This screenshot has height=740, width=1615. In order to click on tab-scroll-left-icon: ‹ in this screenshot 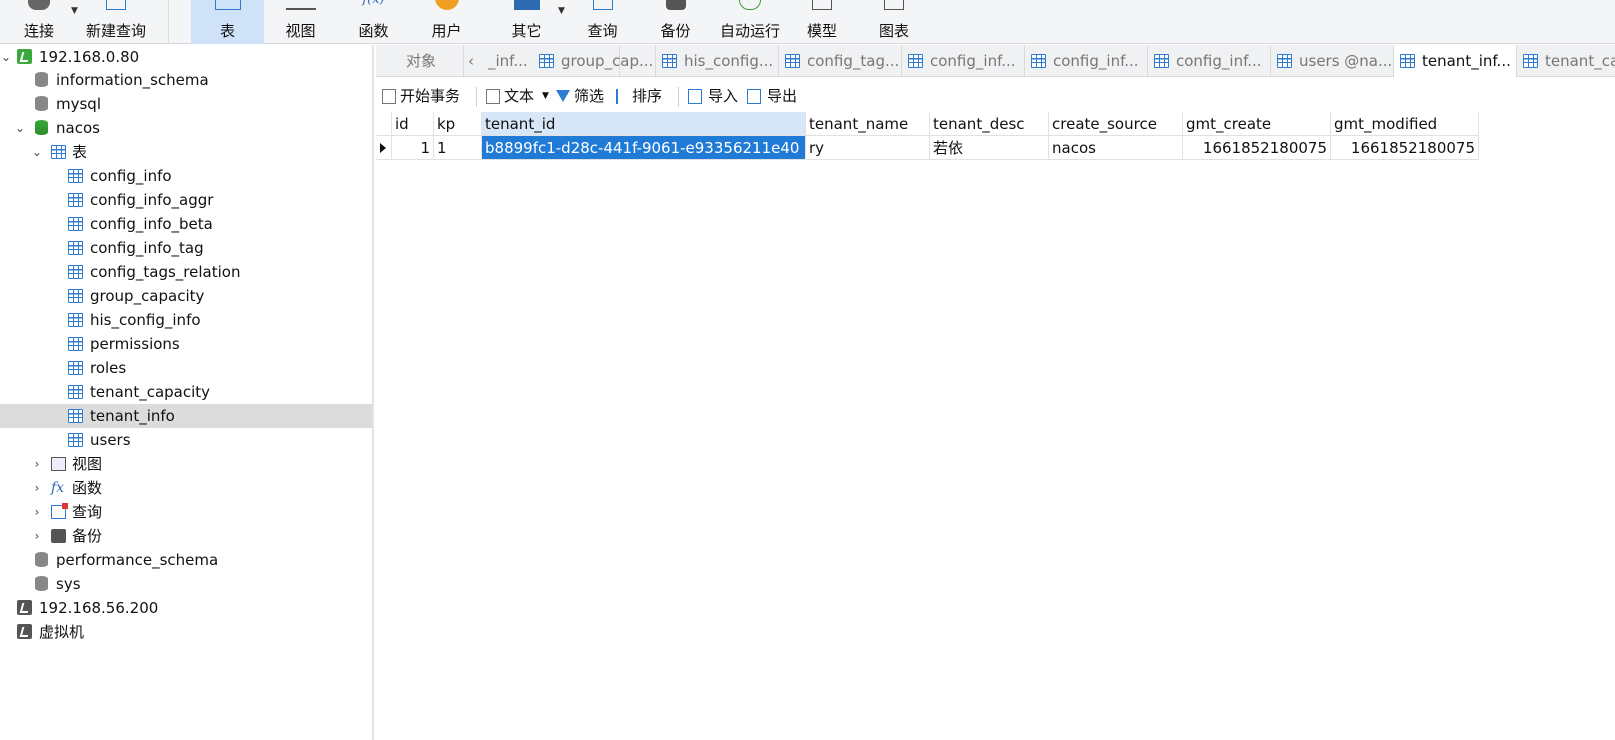, I will do `click(471, 61)`.